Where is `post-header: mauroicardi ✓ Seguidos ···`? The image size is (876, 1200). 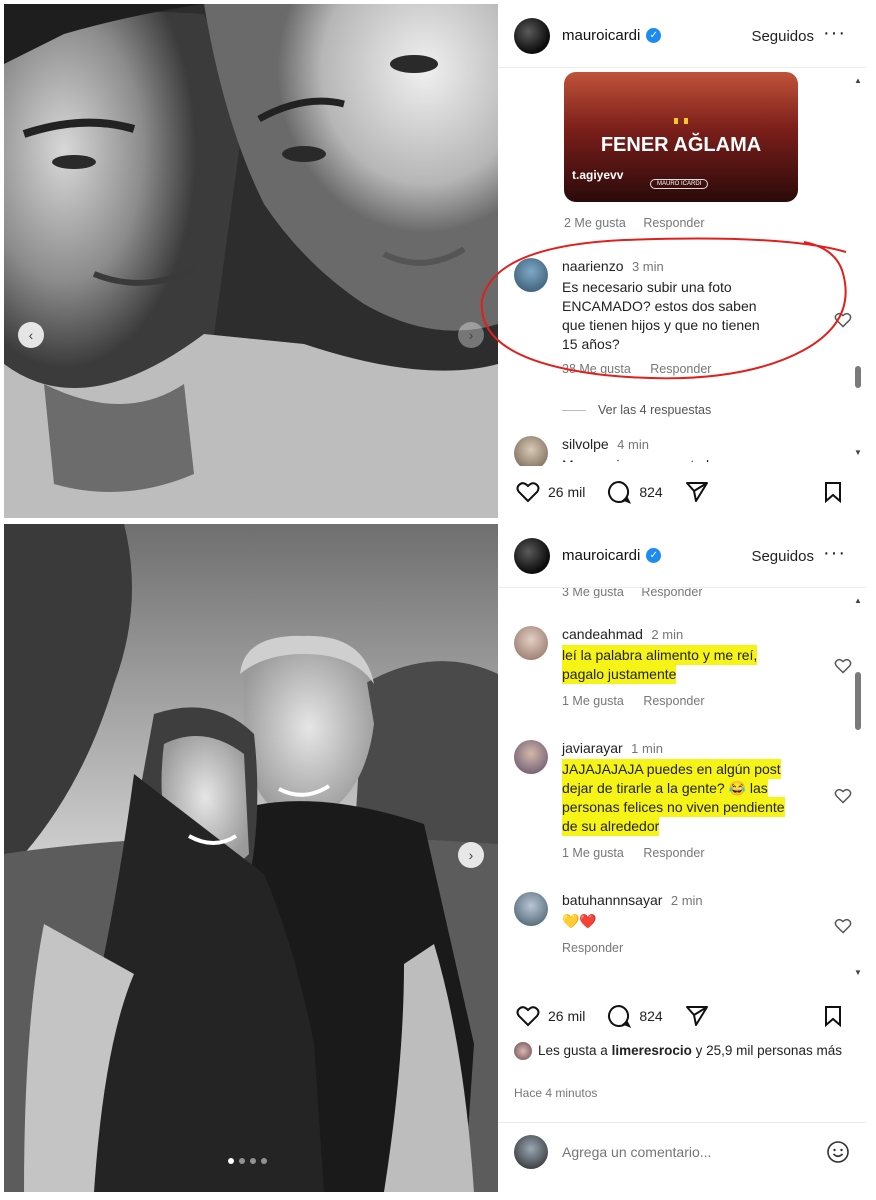 post-header: mauroicardi ✓ Seguidos ··· is located at coordinates (682, 36).